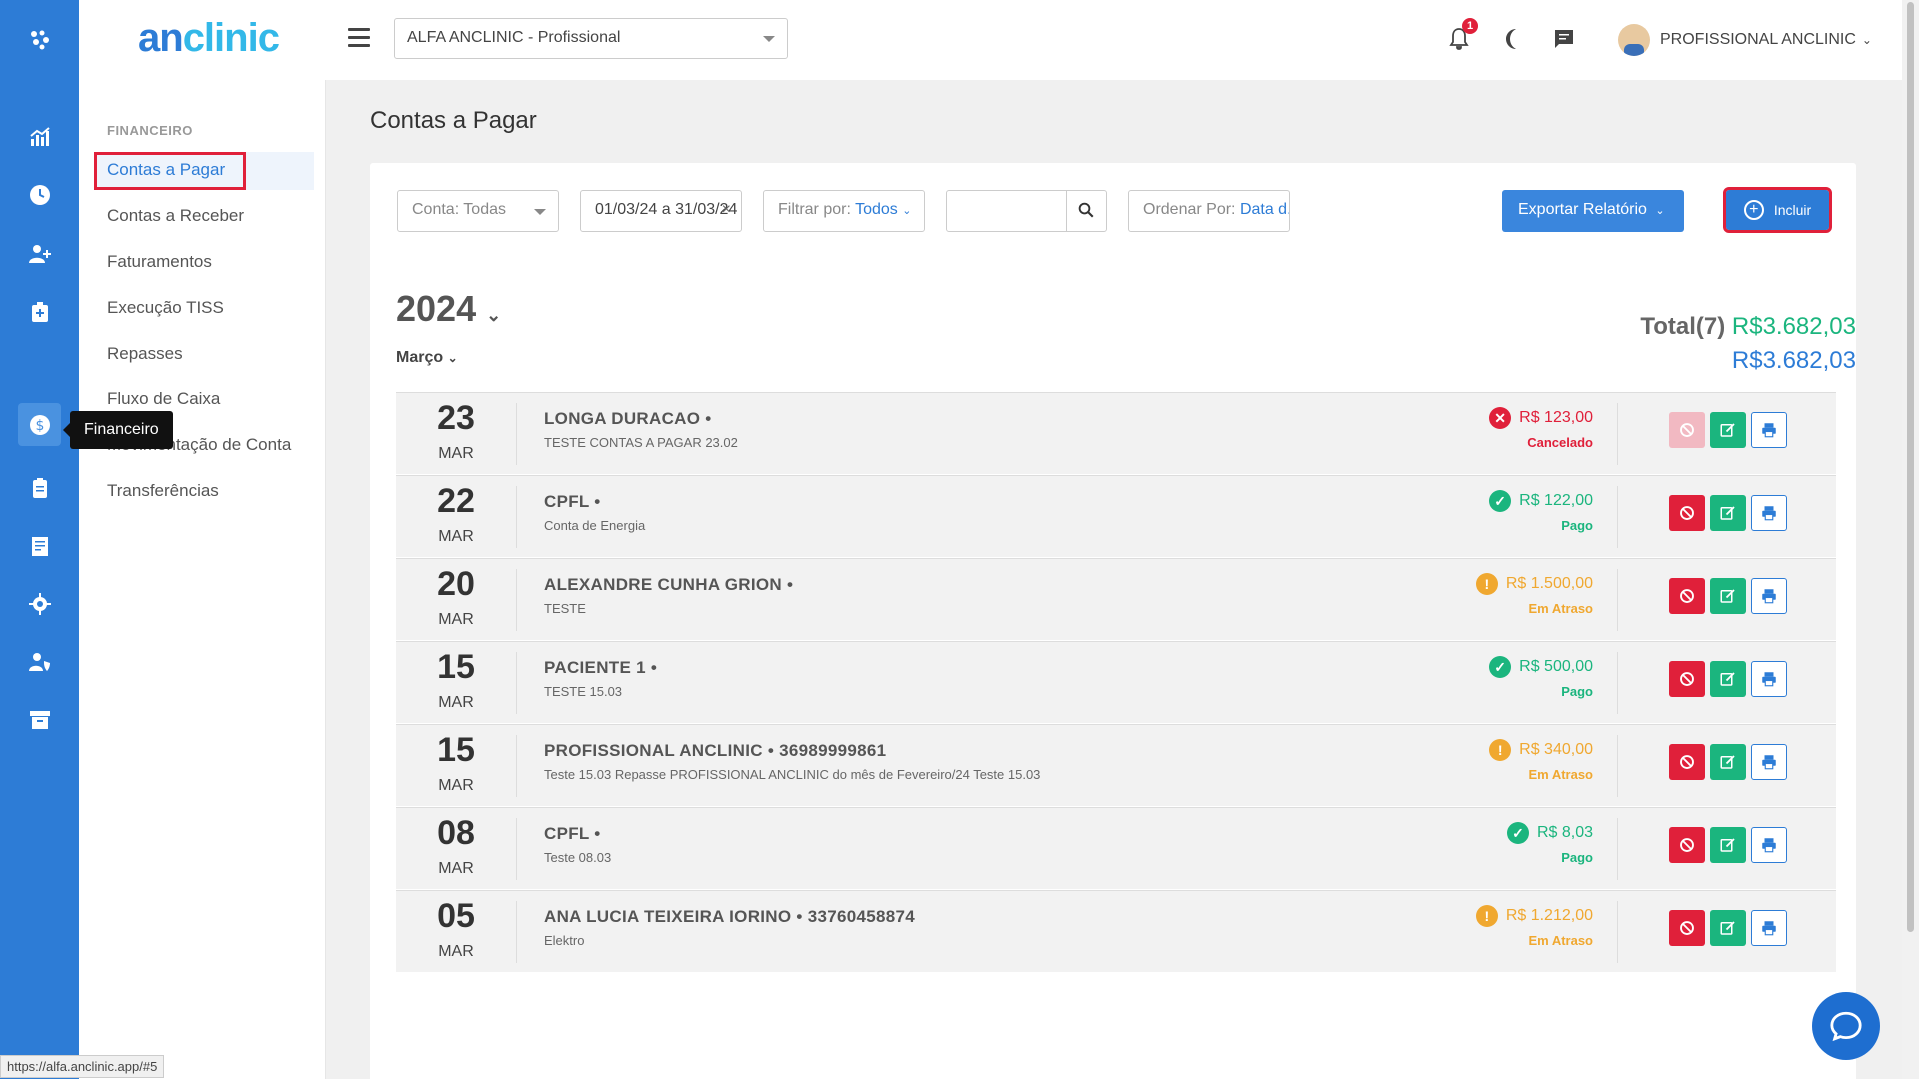 The height and width of the screenshot is (1079, 1919). What do you see at coordinates (726, 210) in the screenshot?
I see `clear-date-icon: ×` at bounding box center [726, 210].